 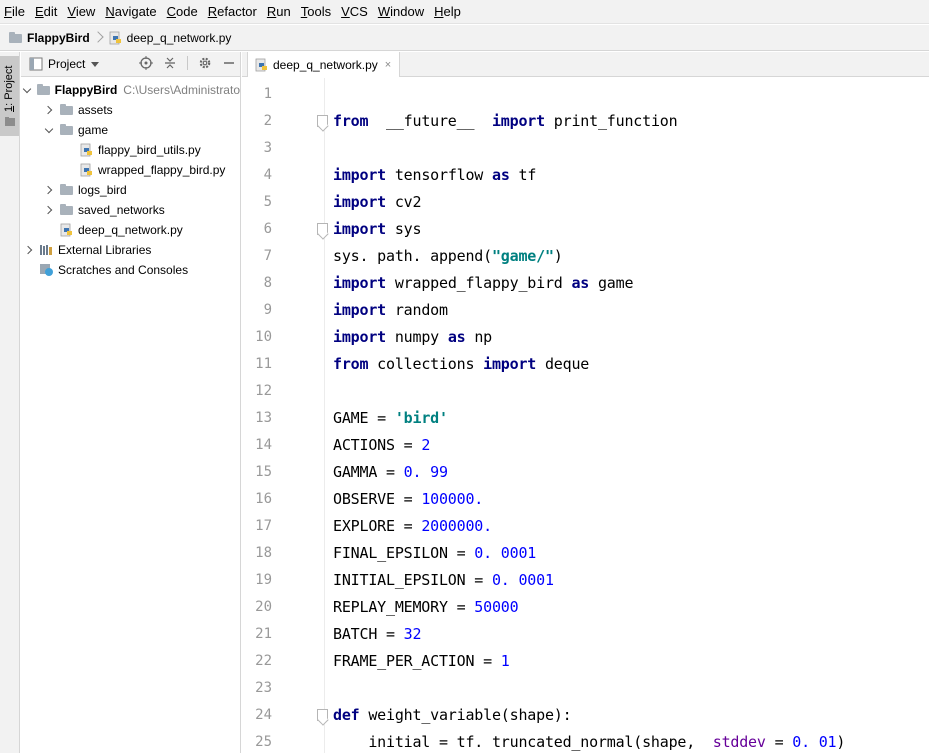 I want to click on code-token: wrapped_flappy_bird, so click(x=479, y=283).